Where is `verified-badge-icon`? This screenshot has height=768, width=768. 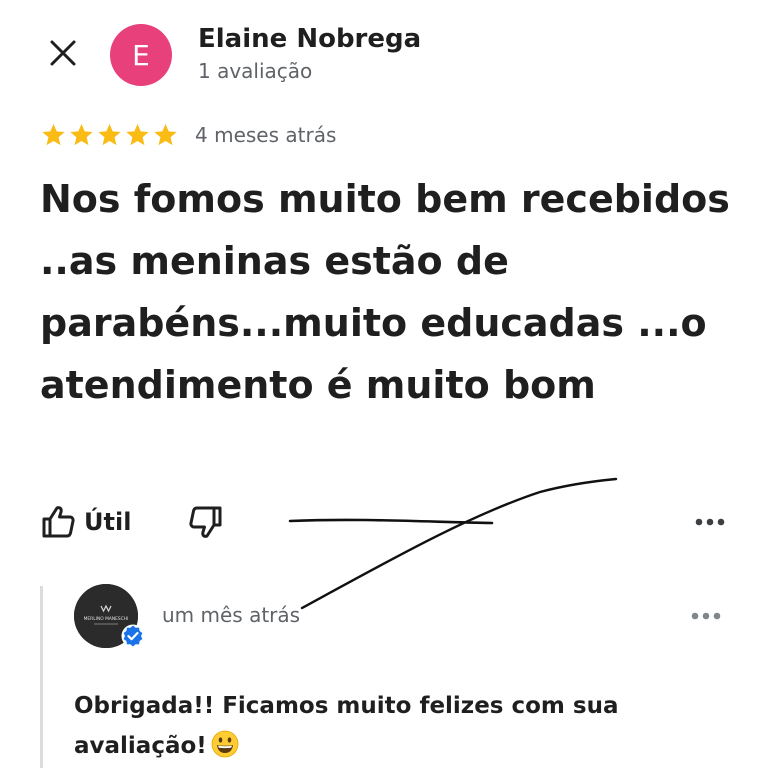
verified-badge-icon is located at coordinates (133, 636).